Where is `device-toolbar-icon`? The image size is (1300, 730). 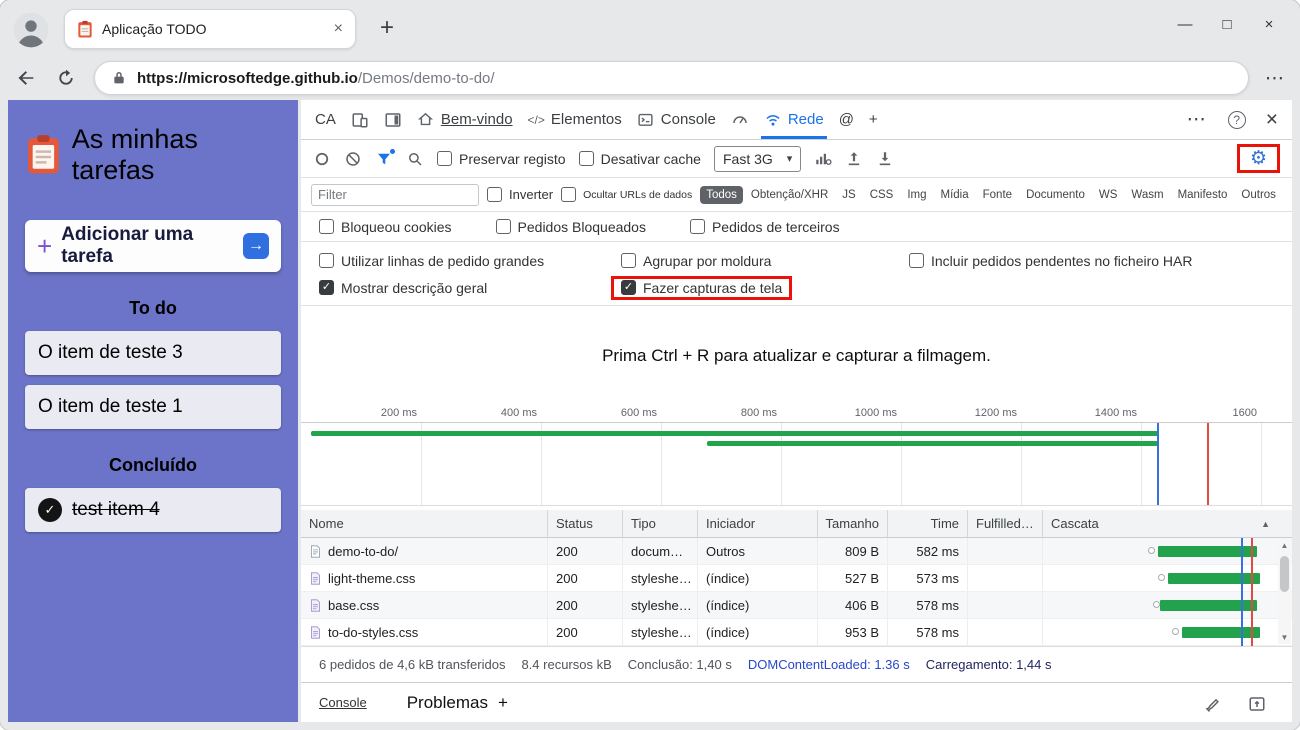 device-toolbar-icon is located at coordinates (360, 120).